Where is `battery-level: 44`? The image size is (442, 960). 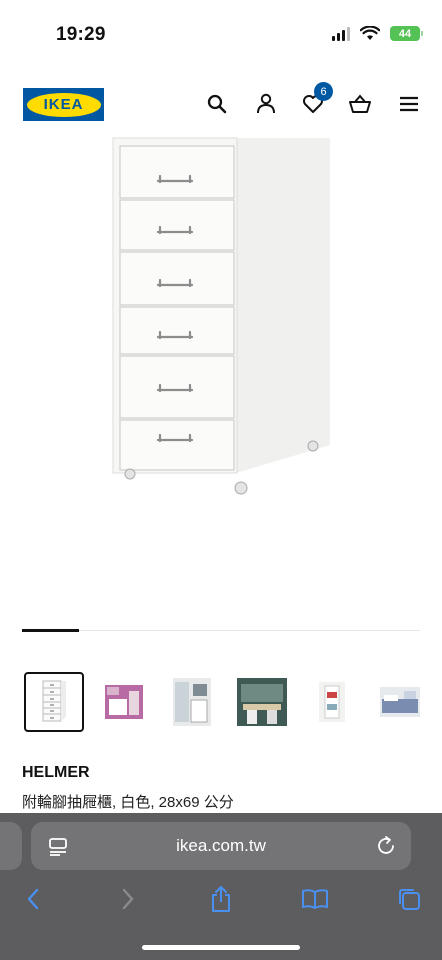 battery-level: 44 is located at coordinates (405, 33).